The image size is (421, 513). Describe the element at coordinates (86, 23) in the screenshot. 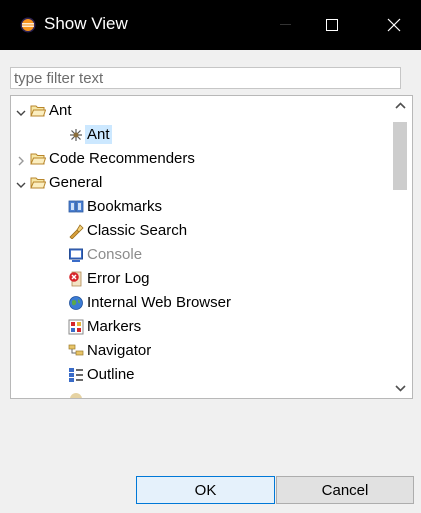

I see `window-title: Show View` at that location.